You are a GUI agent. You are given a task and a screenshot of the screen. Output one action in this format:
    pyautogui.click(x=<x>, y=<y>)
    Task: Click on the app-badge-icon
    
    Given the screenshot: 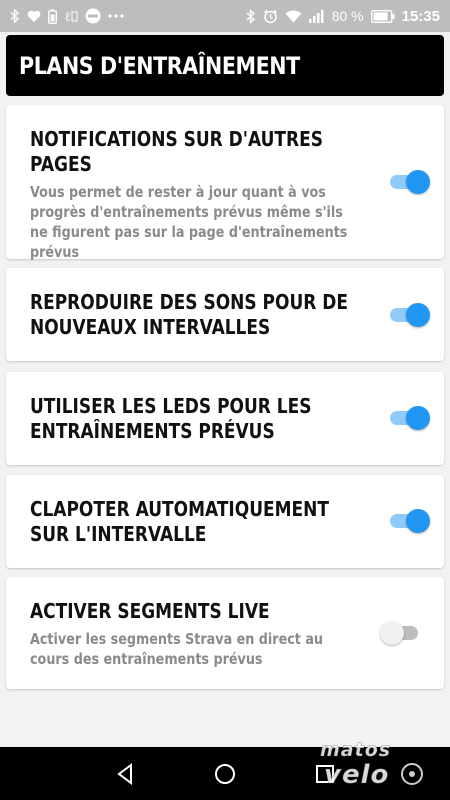 What is the action you would take?
    pyautogui.click(x=93, y=16)
    